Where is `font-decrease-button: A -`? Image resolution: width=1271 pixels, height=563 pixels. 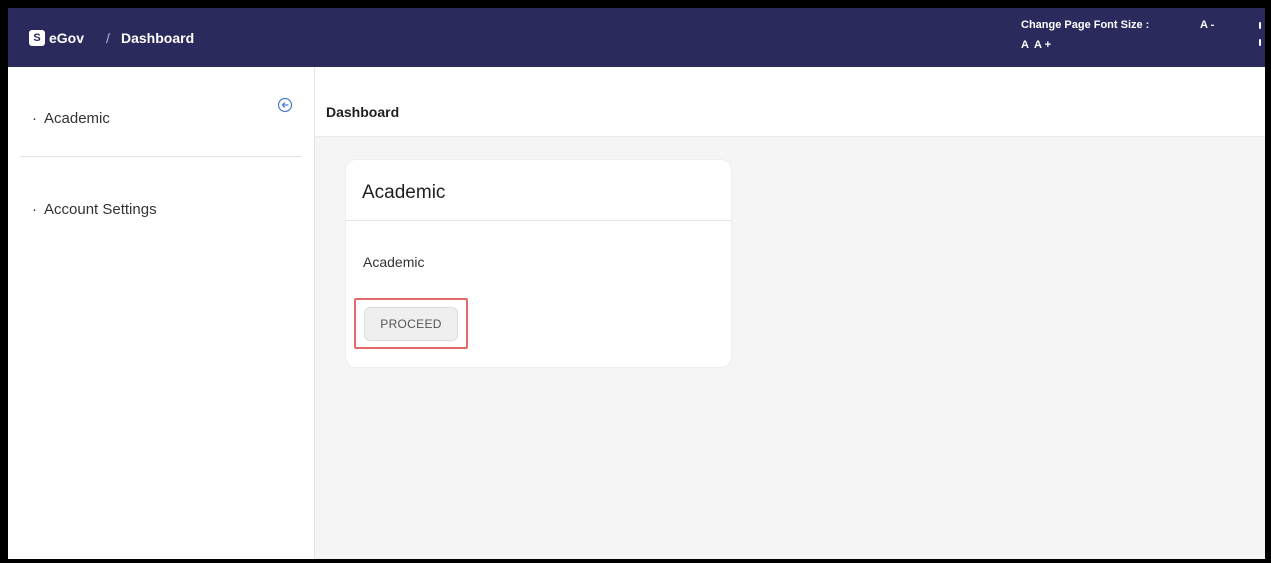
font-decrease-button: A - is located at coordinates (1207, 25).